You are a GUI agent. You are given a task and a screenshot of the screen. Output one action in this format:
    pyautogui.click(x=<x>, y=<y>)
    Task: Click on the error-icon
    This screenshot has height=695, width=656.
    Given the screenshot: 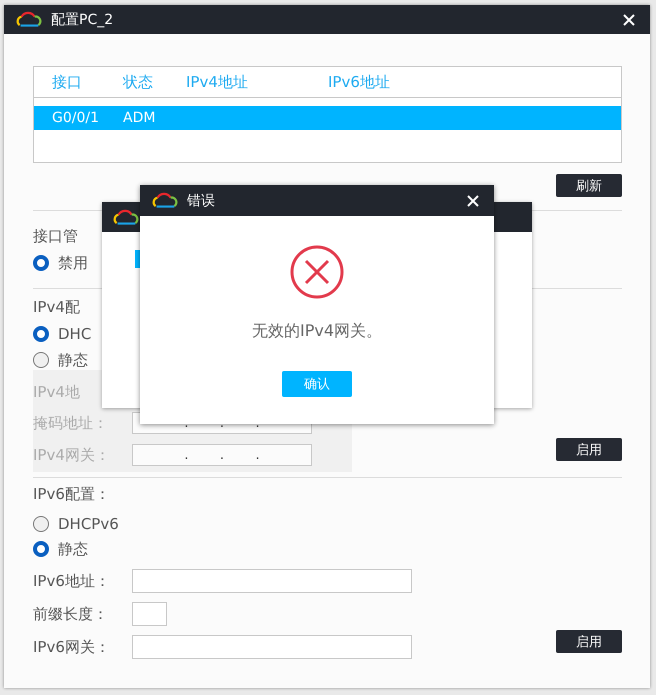 What is the action you would take?
    pyautogui.click(x=317, y=272)
    